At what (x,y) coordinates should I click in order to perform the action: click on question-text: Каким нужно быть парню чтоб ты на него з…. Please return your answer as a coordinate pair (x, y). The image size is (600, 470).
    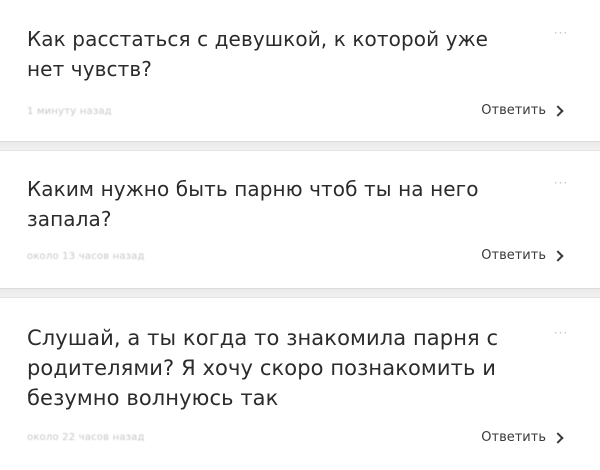
    Looking at the image, I should click on (277, 204).